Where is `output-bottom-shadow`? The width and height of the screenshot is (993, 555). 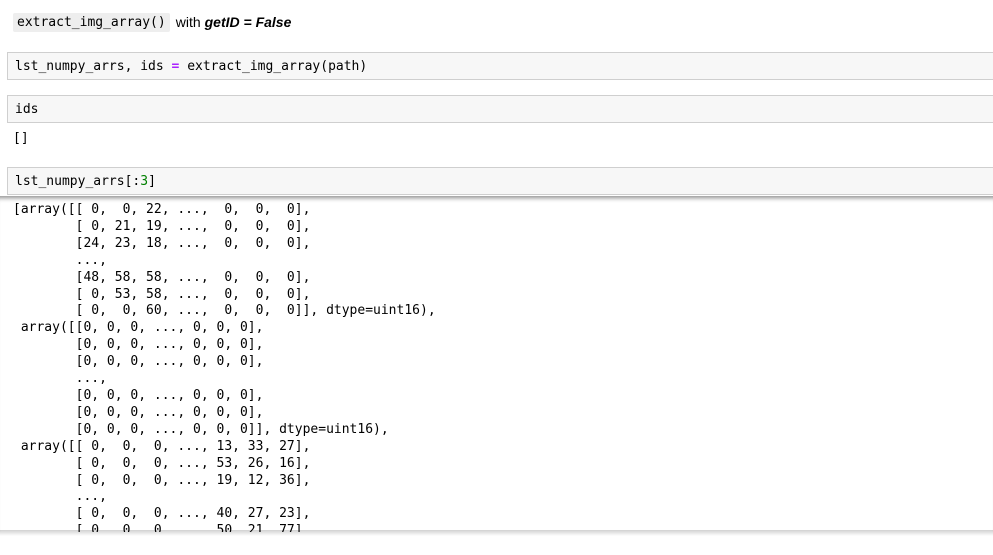
output-bottom-shadow is located at coordinates (496, 533).